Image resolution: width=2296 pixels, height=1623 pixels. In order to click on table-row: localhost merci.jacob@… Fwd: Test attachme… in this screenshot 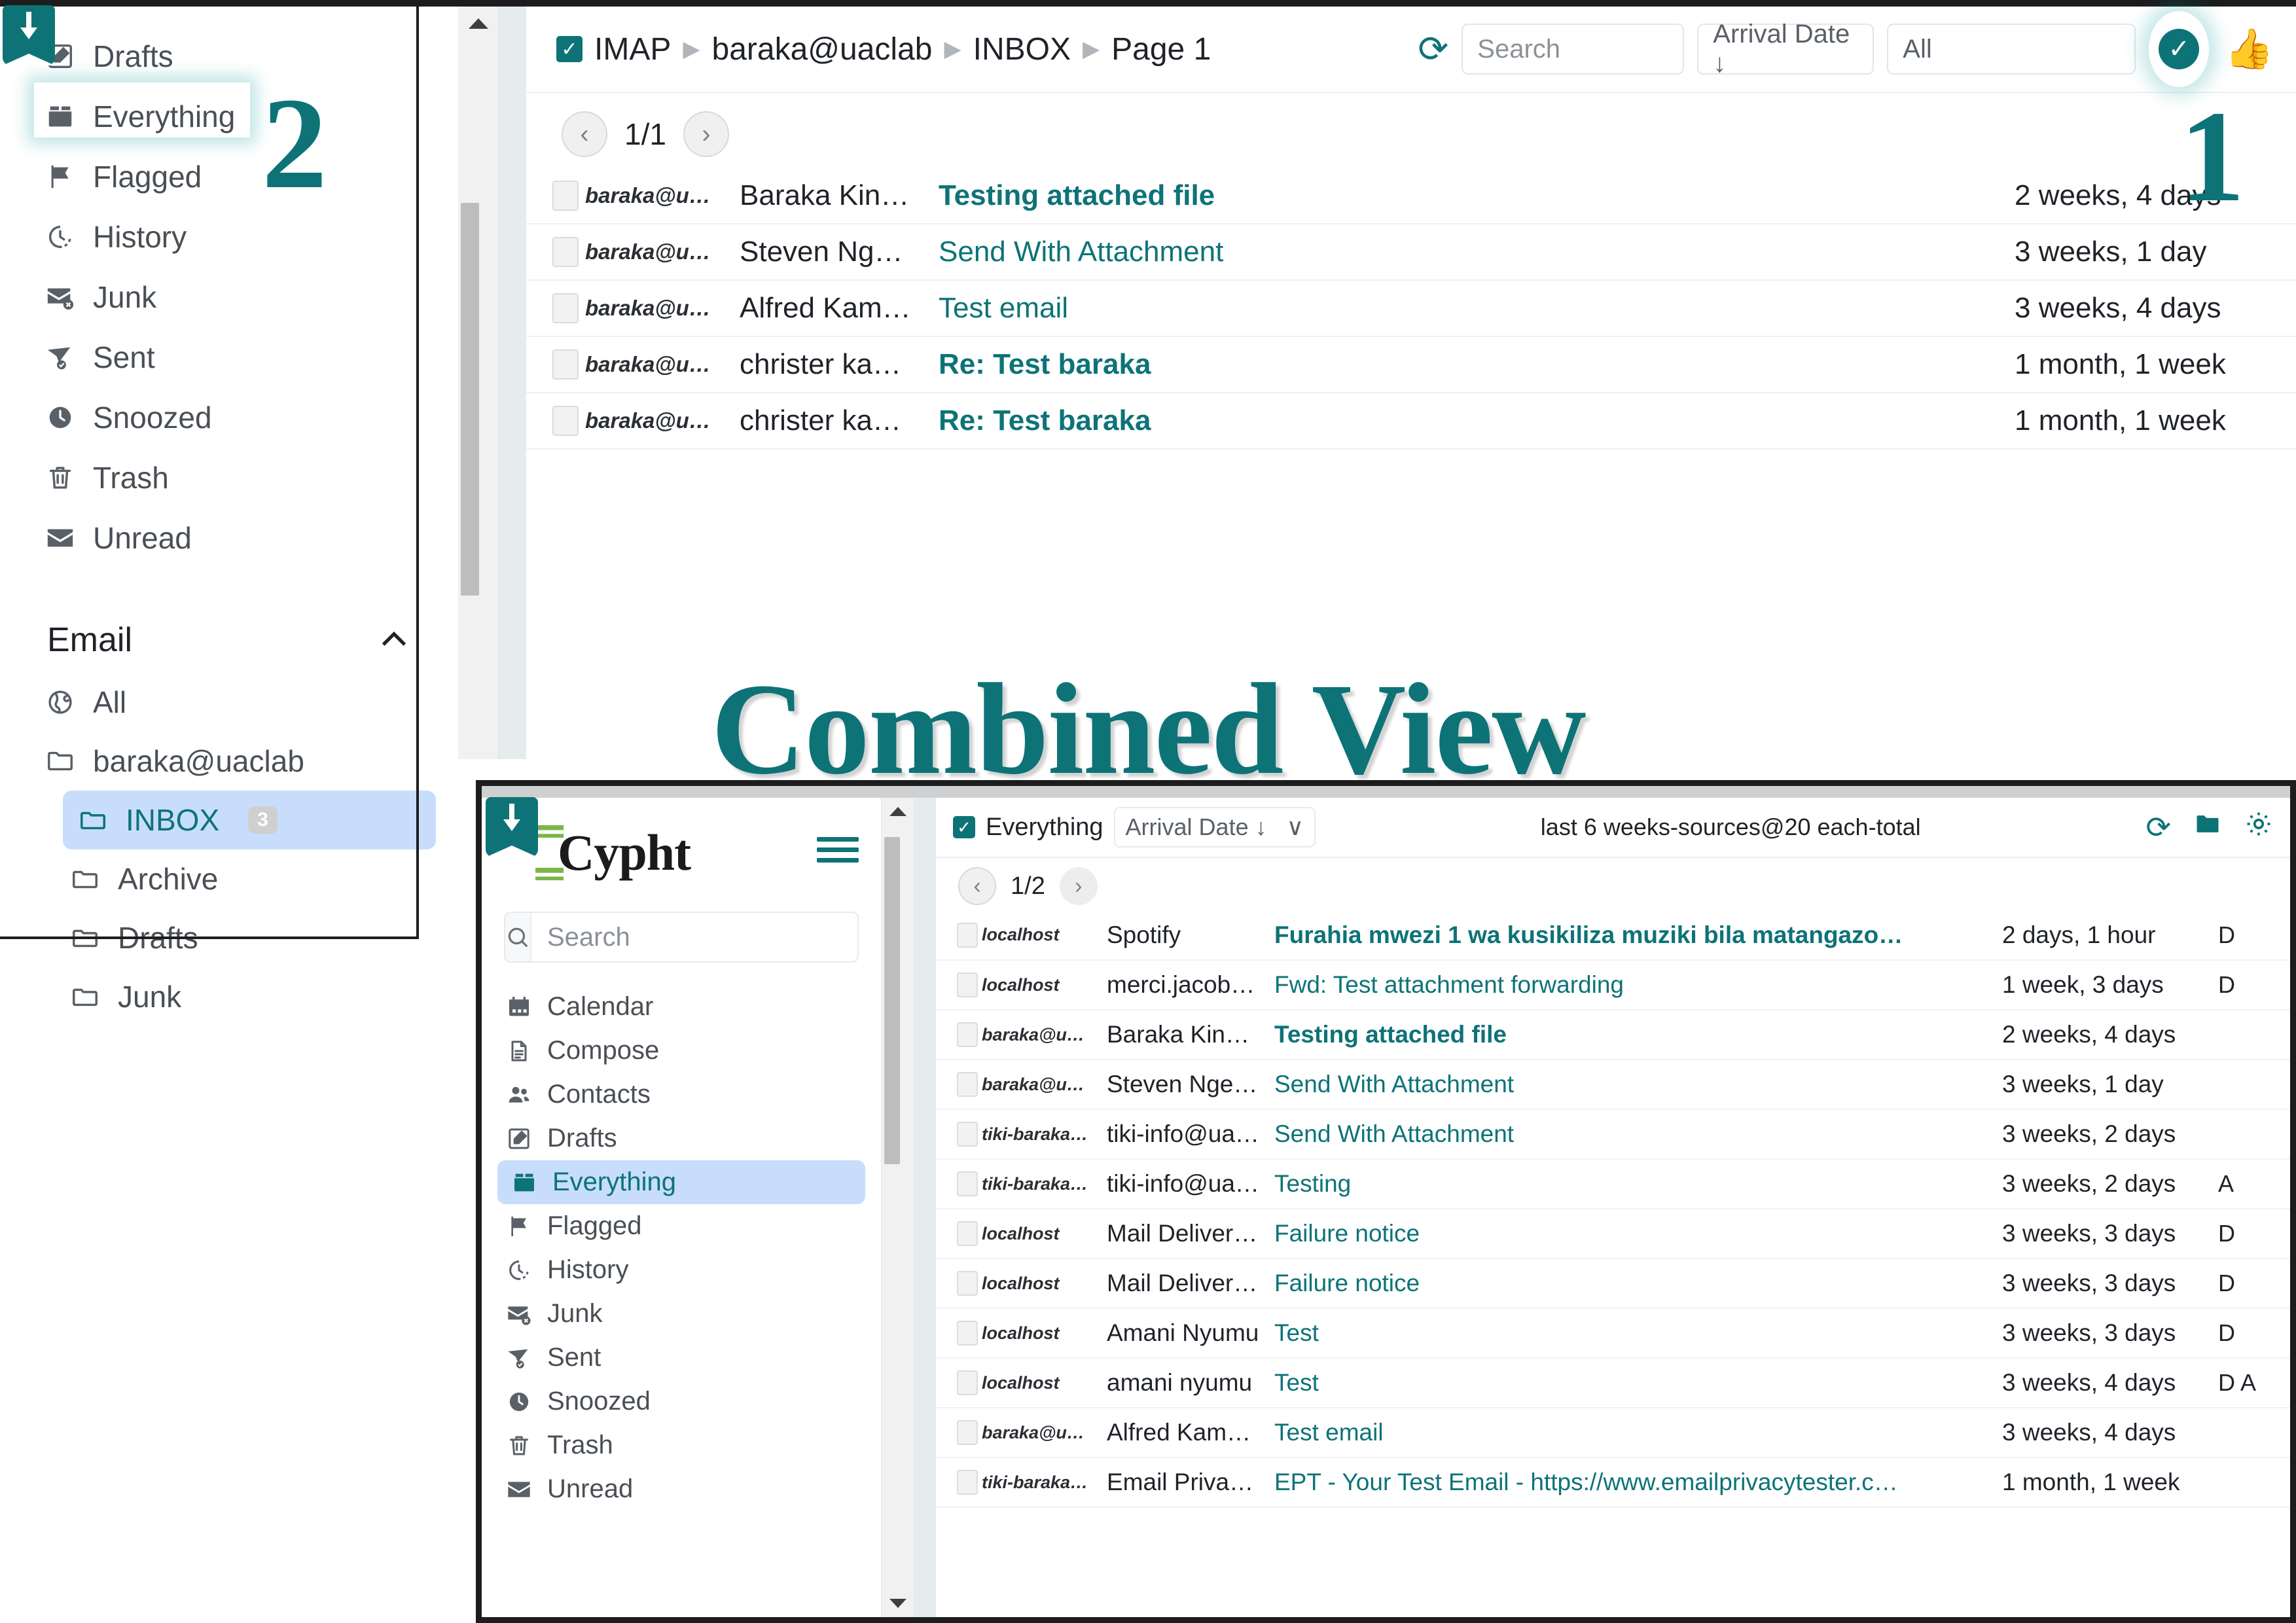, I will do `click(1613, 985)`.